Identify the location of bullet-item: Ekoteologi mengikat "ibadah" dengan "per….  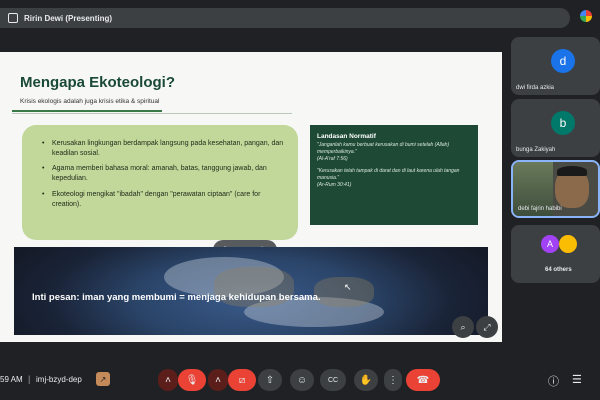
(164, 200).